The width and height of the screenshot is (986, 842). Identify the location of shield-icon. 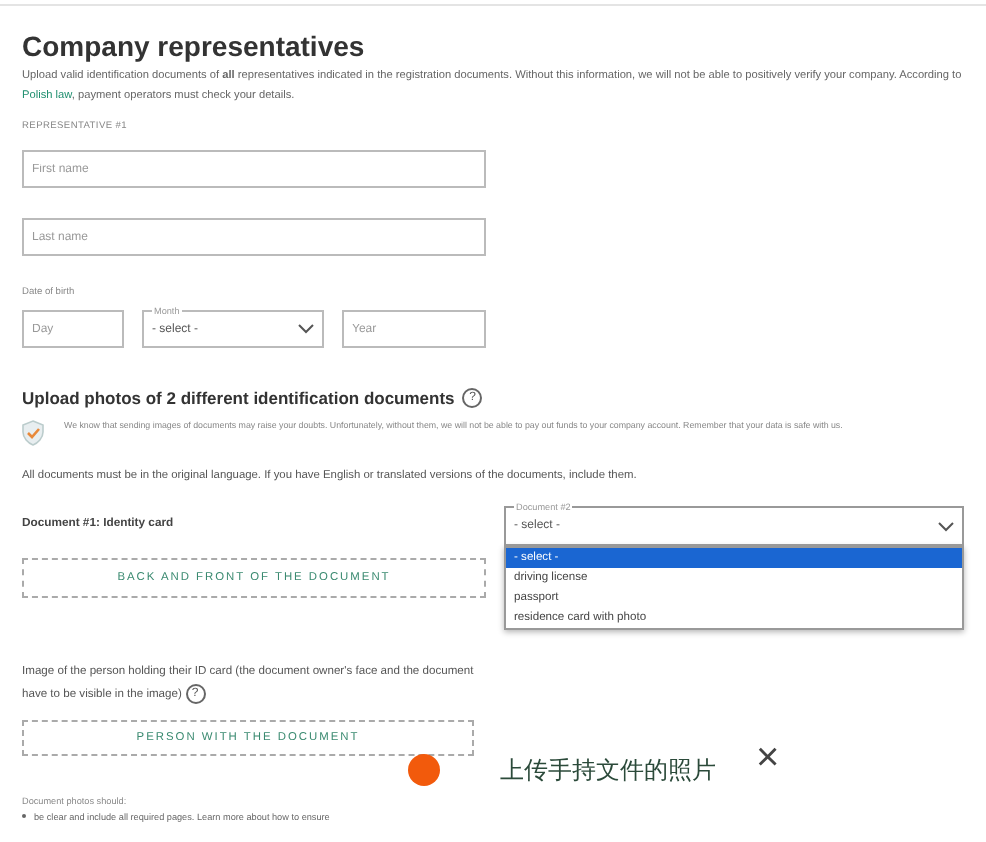
(33, 433).